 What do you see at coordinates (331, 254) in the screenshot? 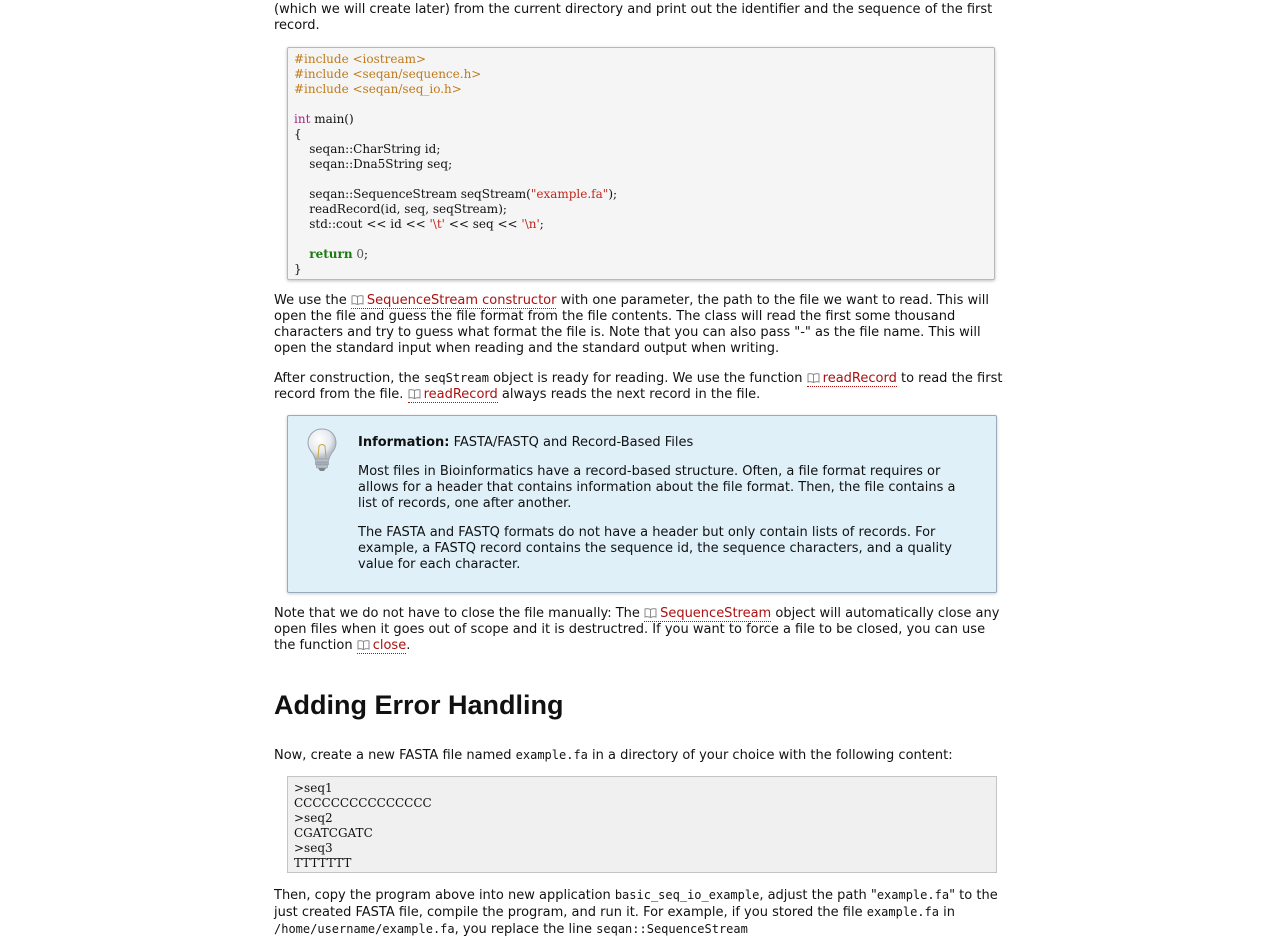
I see `code-token: return` at bounding box center [331, 254].